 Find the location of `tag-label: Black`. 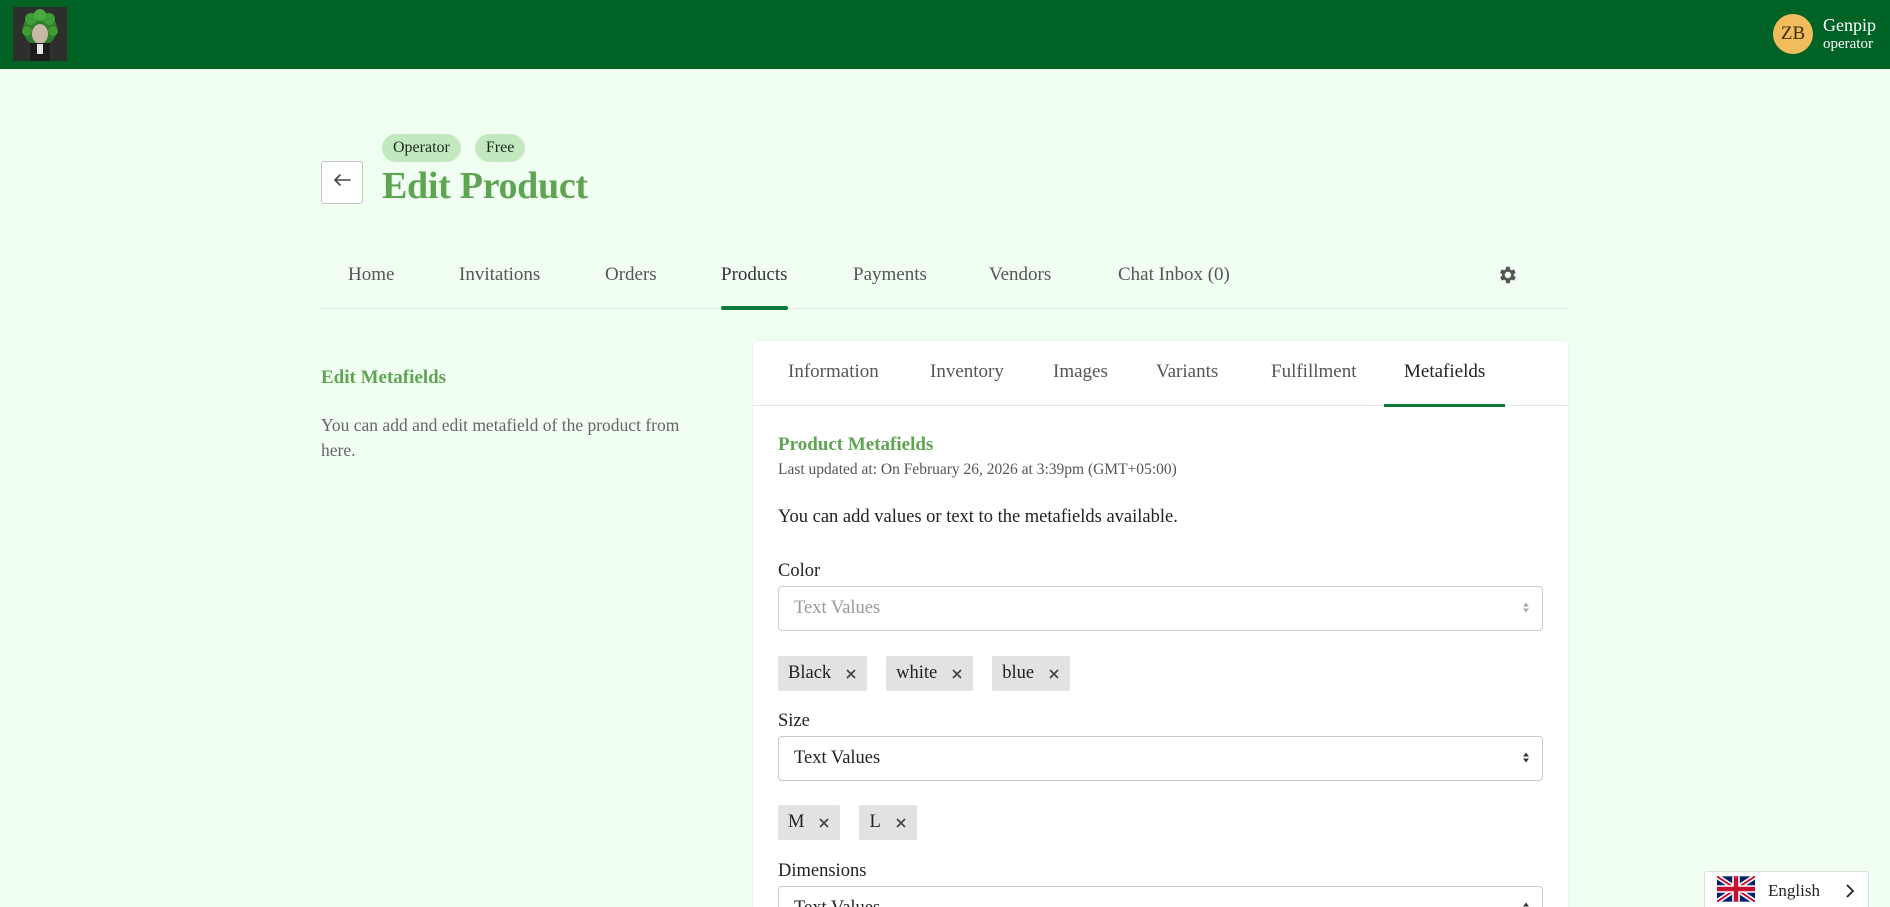

tag-label: Black is located at coordinates (810, 673).